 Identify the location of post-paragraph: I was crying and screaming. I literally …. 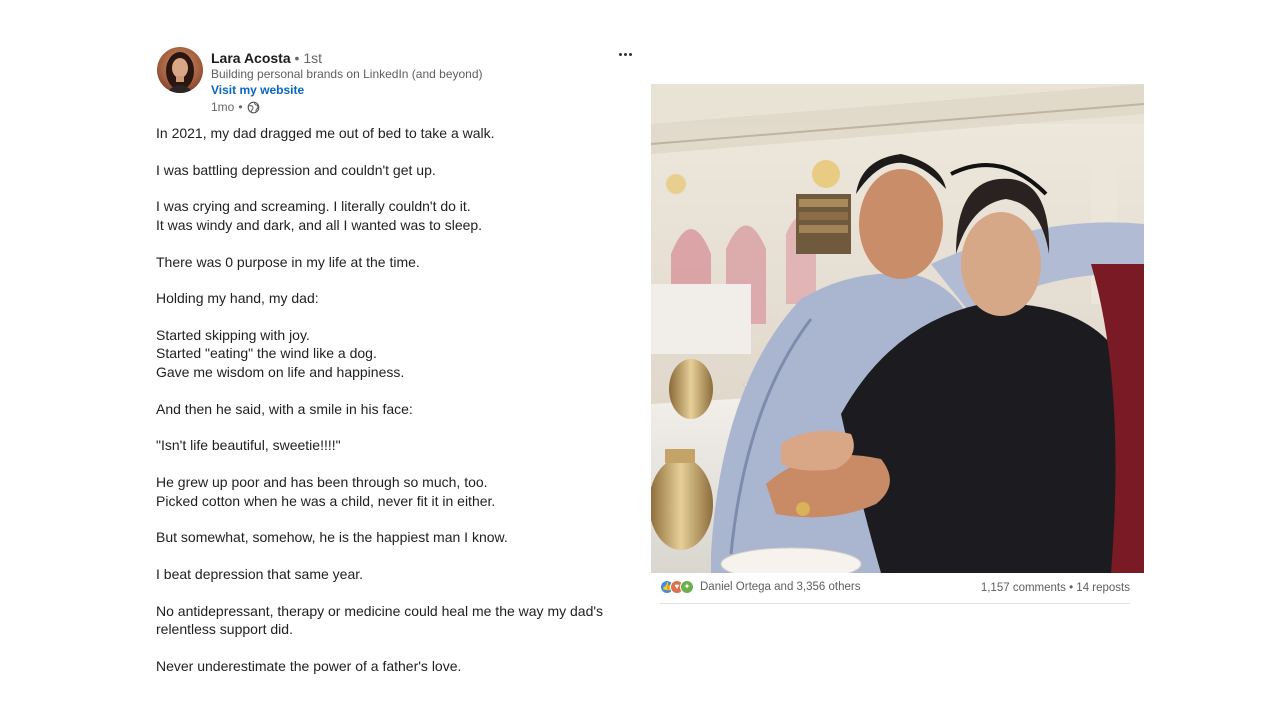
(319, 215).